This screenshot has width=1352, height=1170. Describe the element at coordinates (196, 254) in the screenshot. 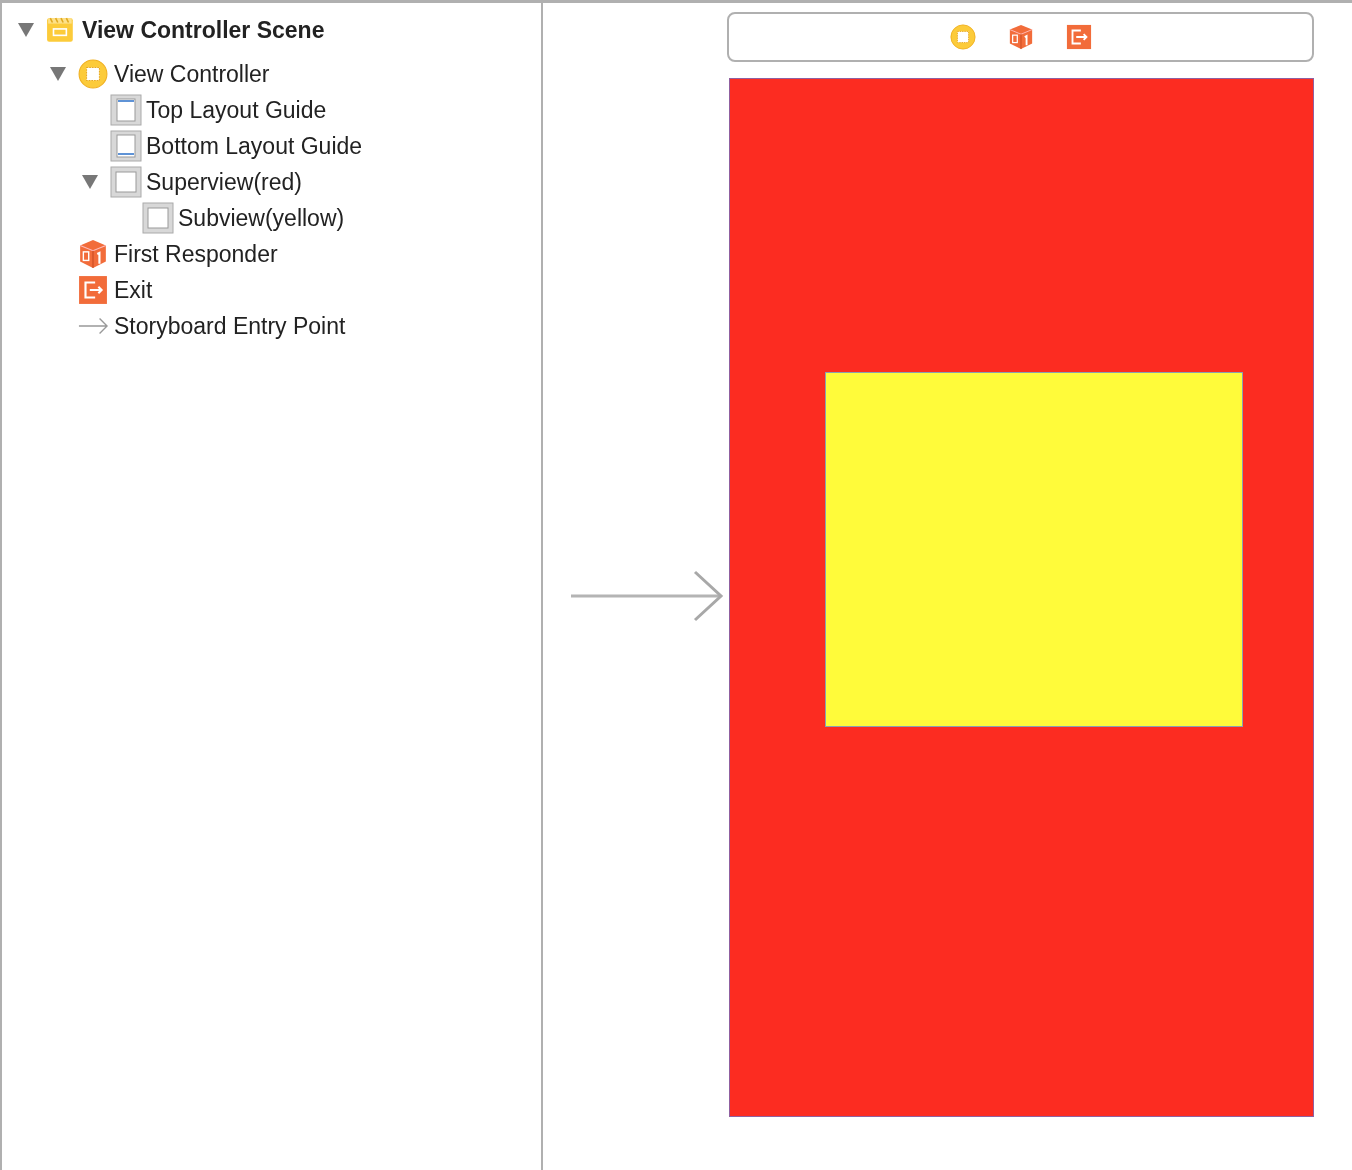

I see `outline-item: First Responder` at that location.